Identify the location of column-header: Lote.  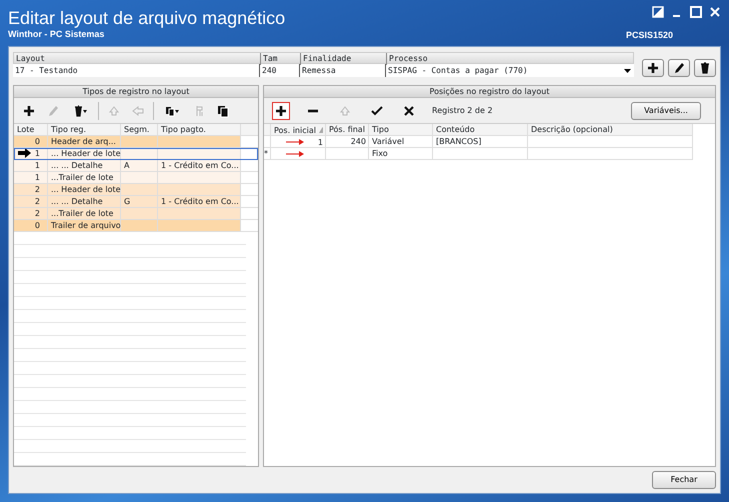
(26, 130).